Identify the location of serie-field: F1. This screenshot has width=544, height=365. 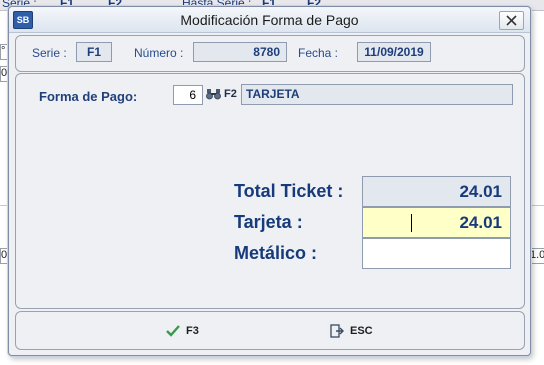
(94, 52).